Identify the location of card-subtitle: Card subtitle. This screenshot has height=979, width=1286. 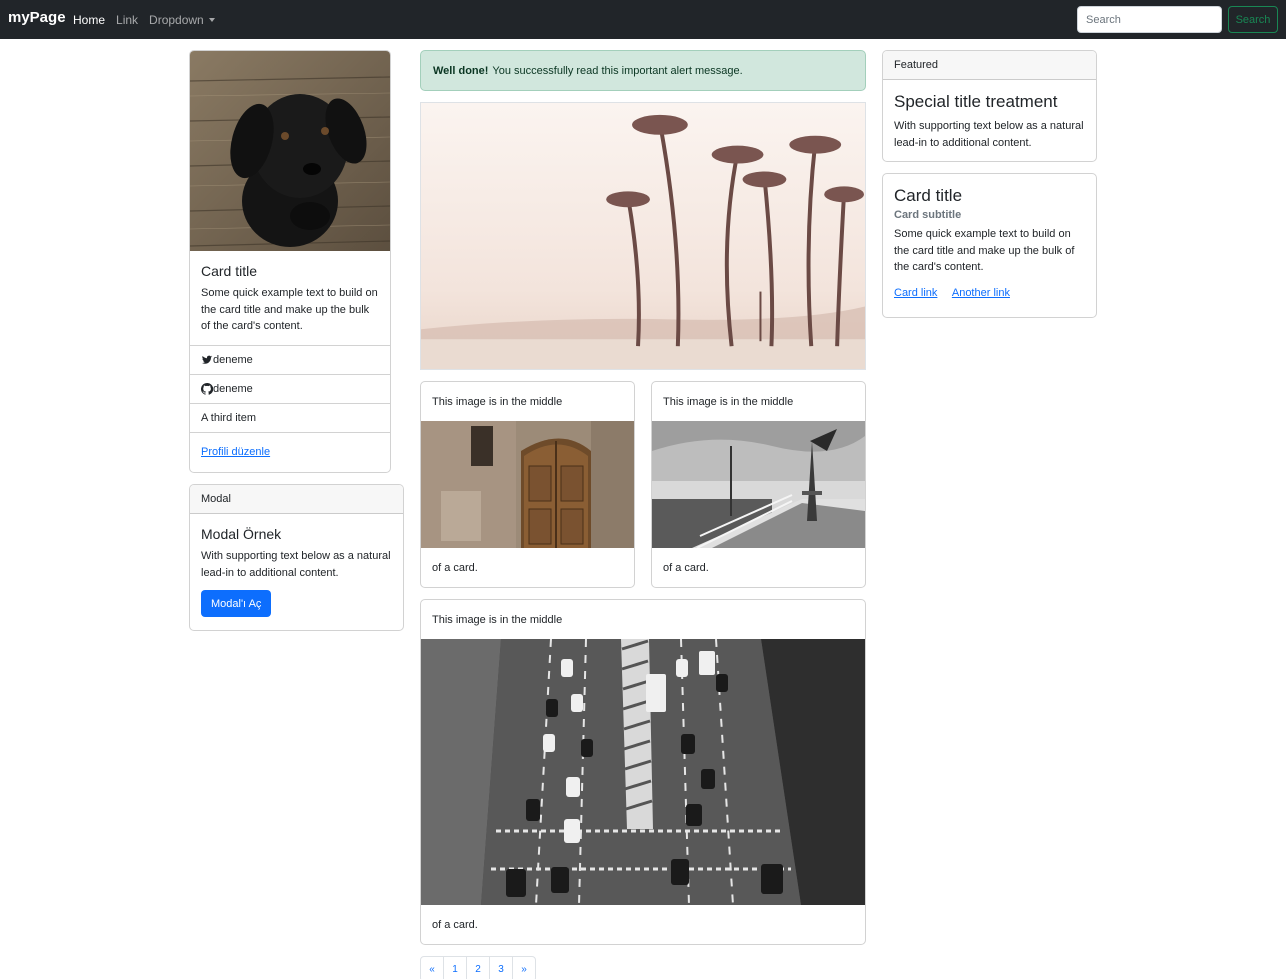
(928, 215).